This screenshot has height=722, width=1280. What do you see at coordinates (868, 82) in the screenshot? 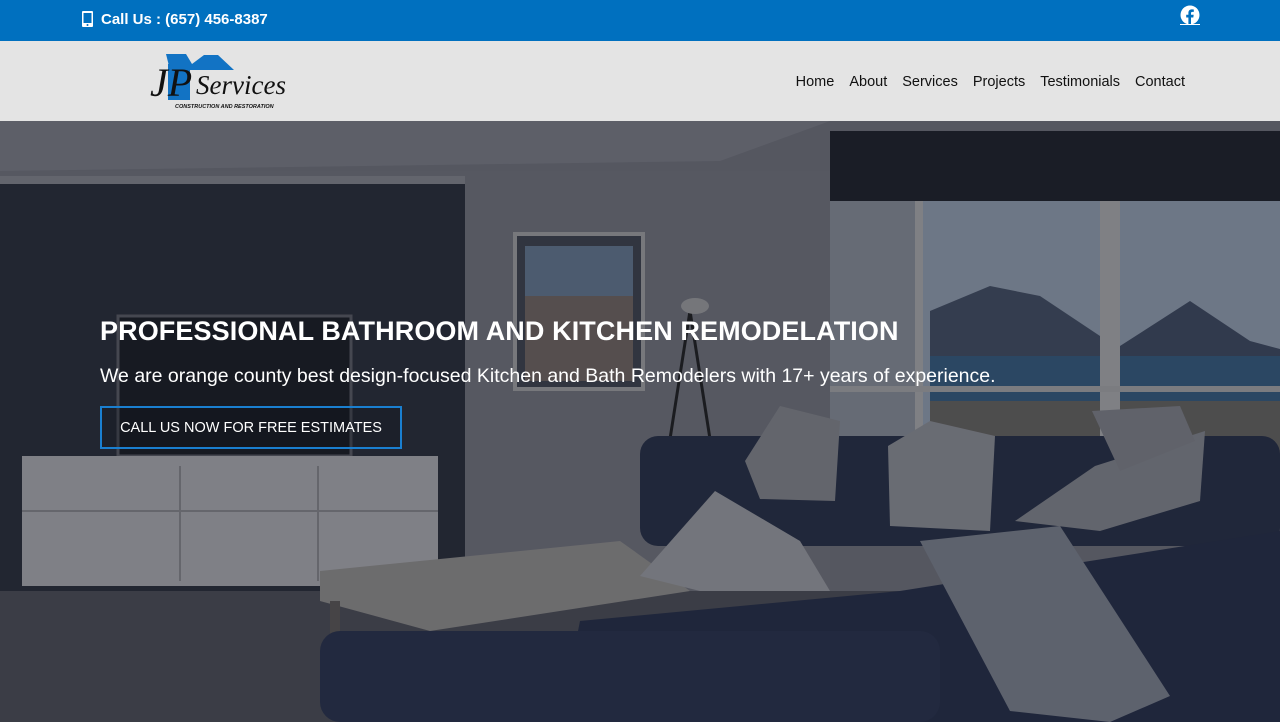
I see `nav-about: About` at bounding box center [868, 82].